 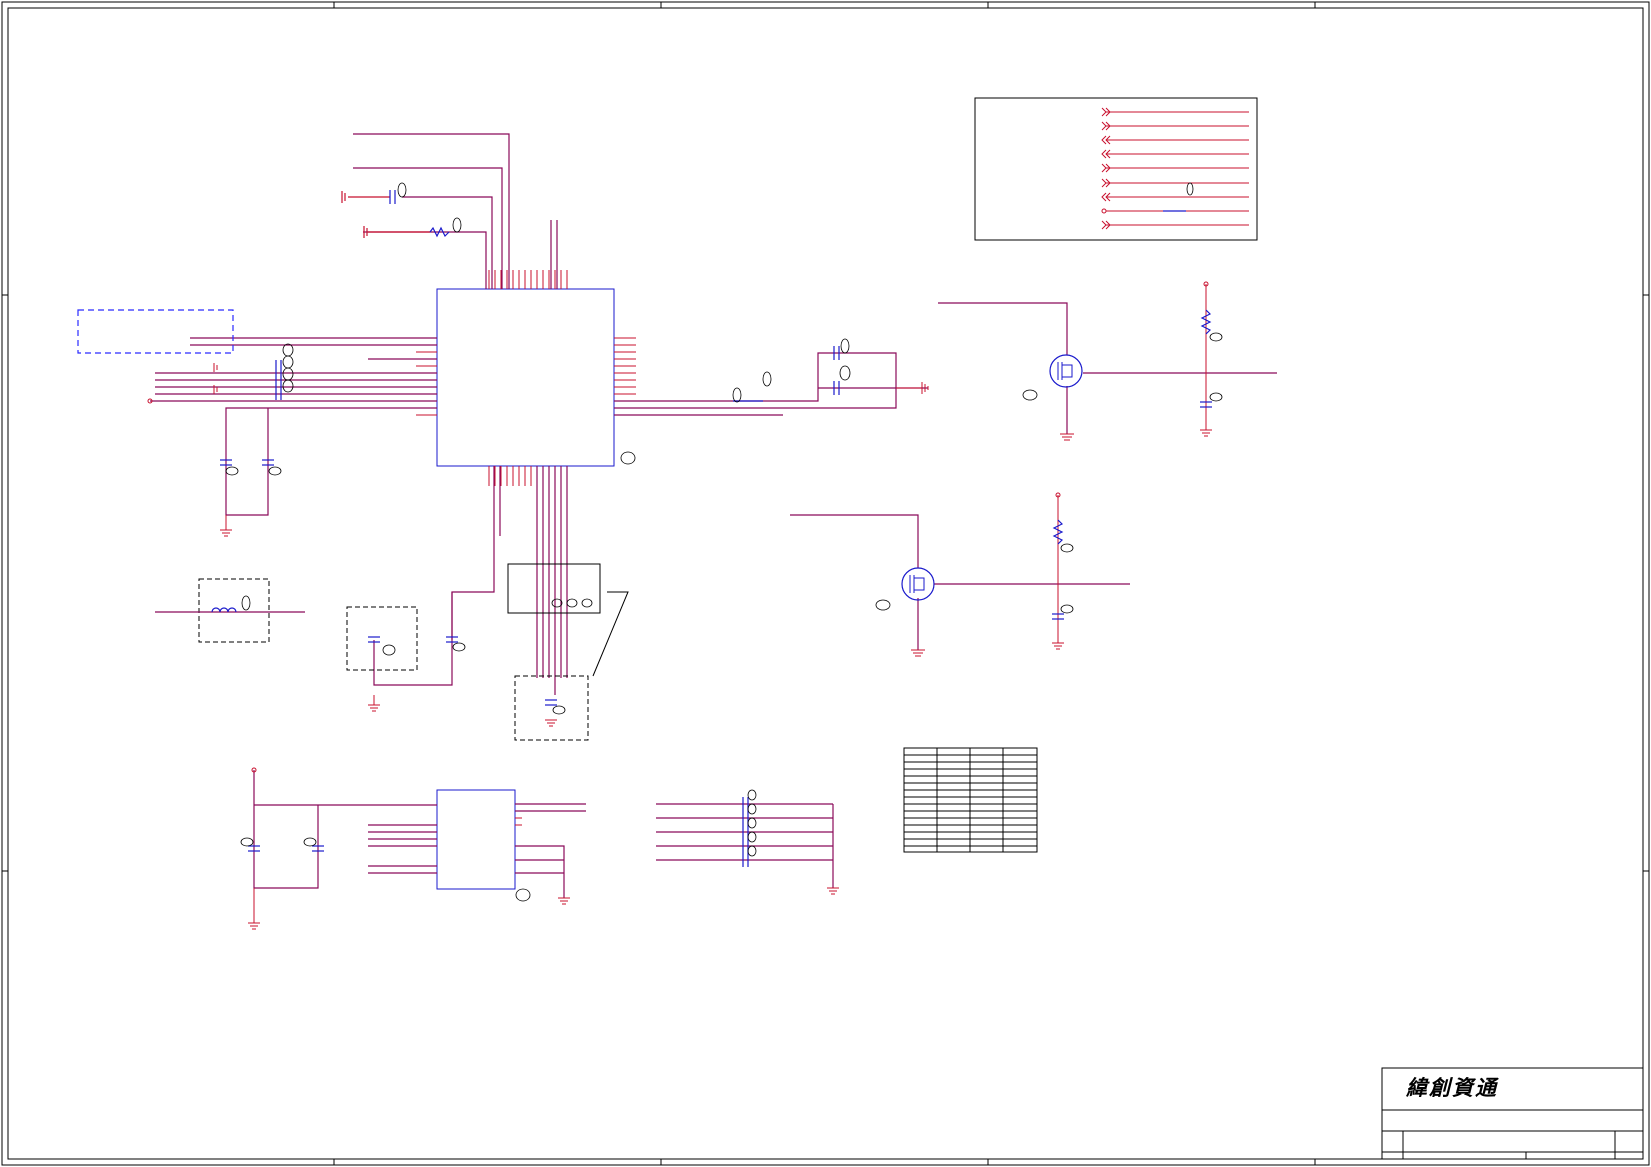 What do you see at coordinates (1452, 1087) in the screenshot?
I see `company-logo: 緯創資通` at bounding box center [1452, 1087].